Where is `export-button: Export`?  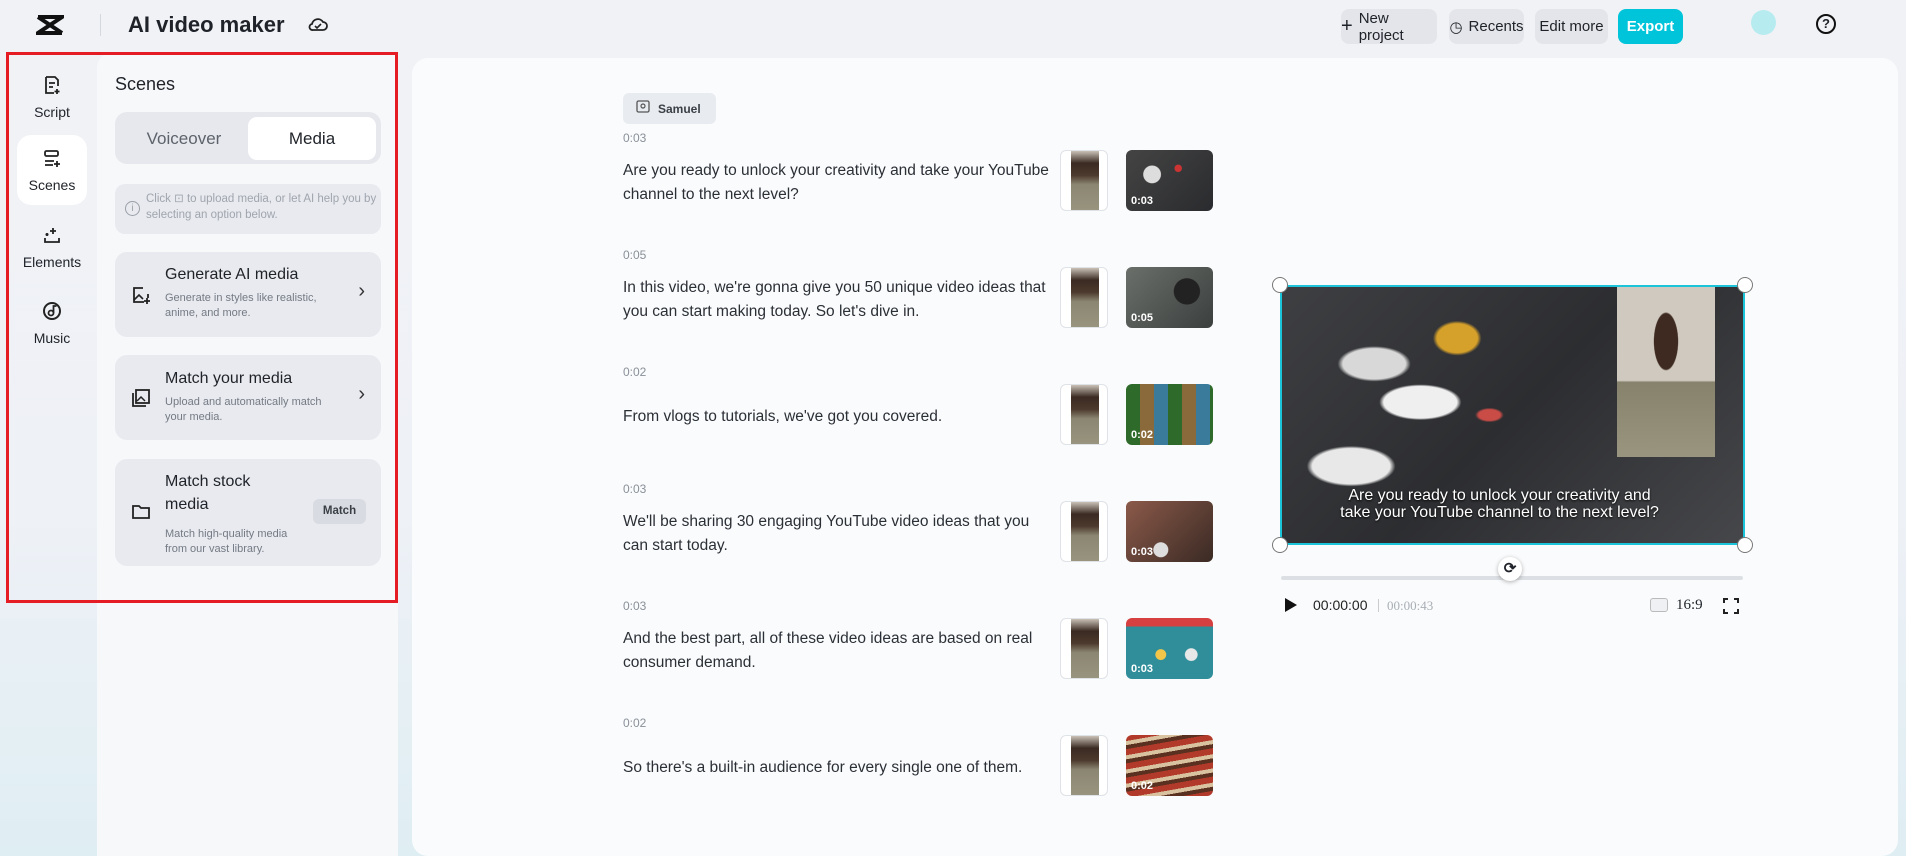
export-button: Export is located at coordinates (1650, 26).